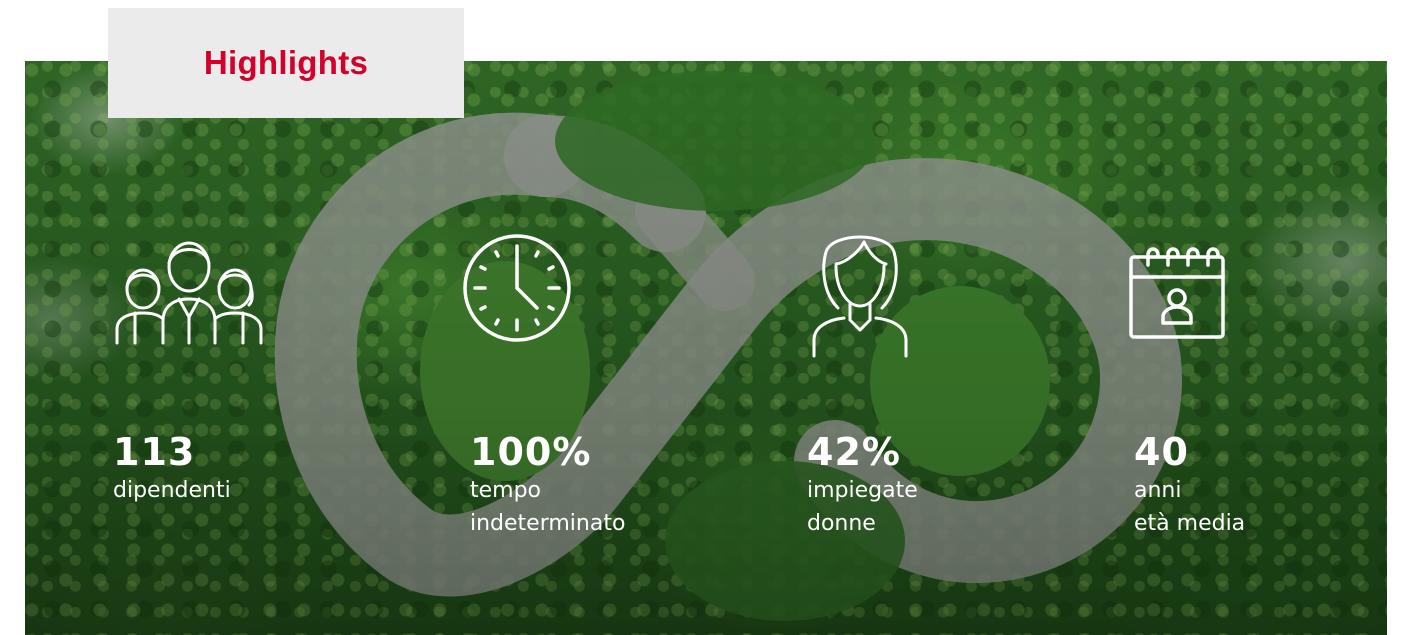 The width and height of the screenshot is (1401, 635). Describe the element at coordinates (860, 290) in the screenshot. I see `woman-icon` at that location.